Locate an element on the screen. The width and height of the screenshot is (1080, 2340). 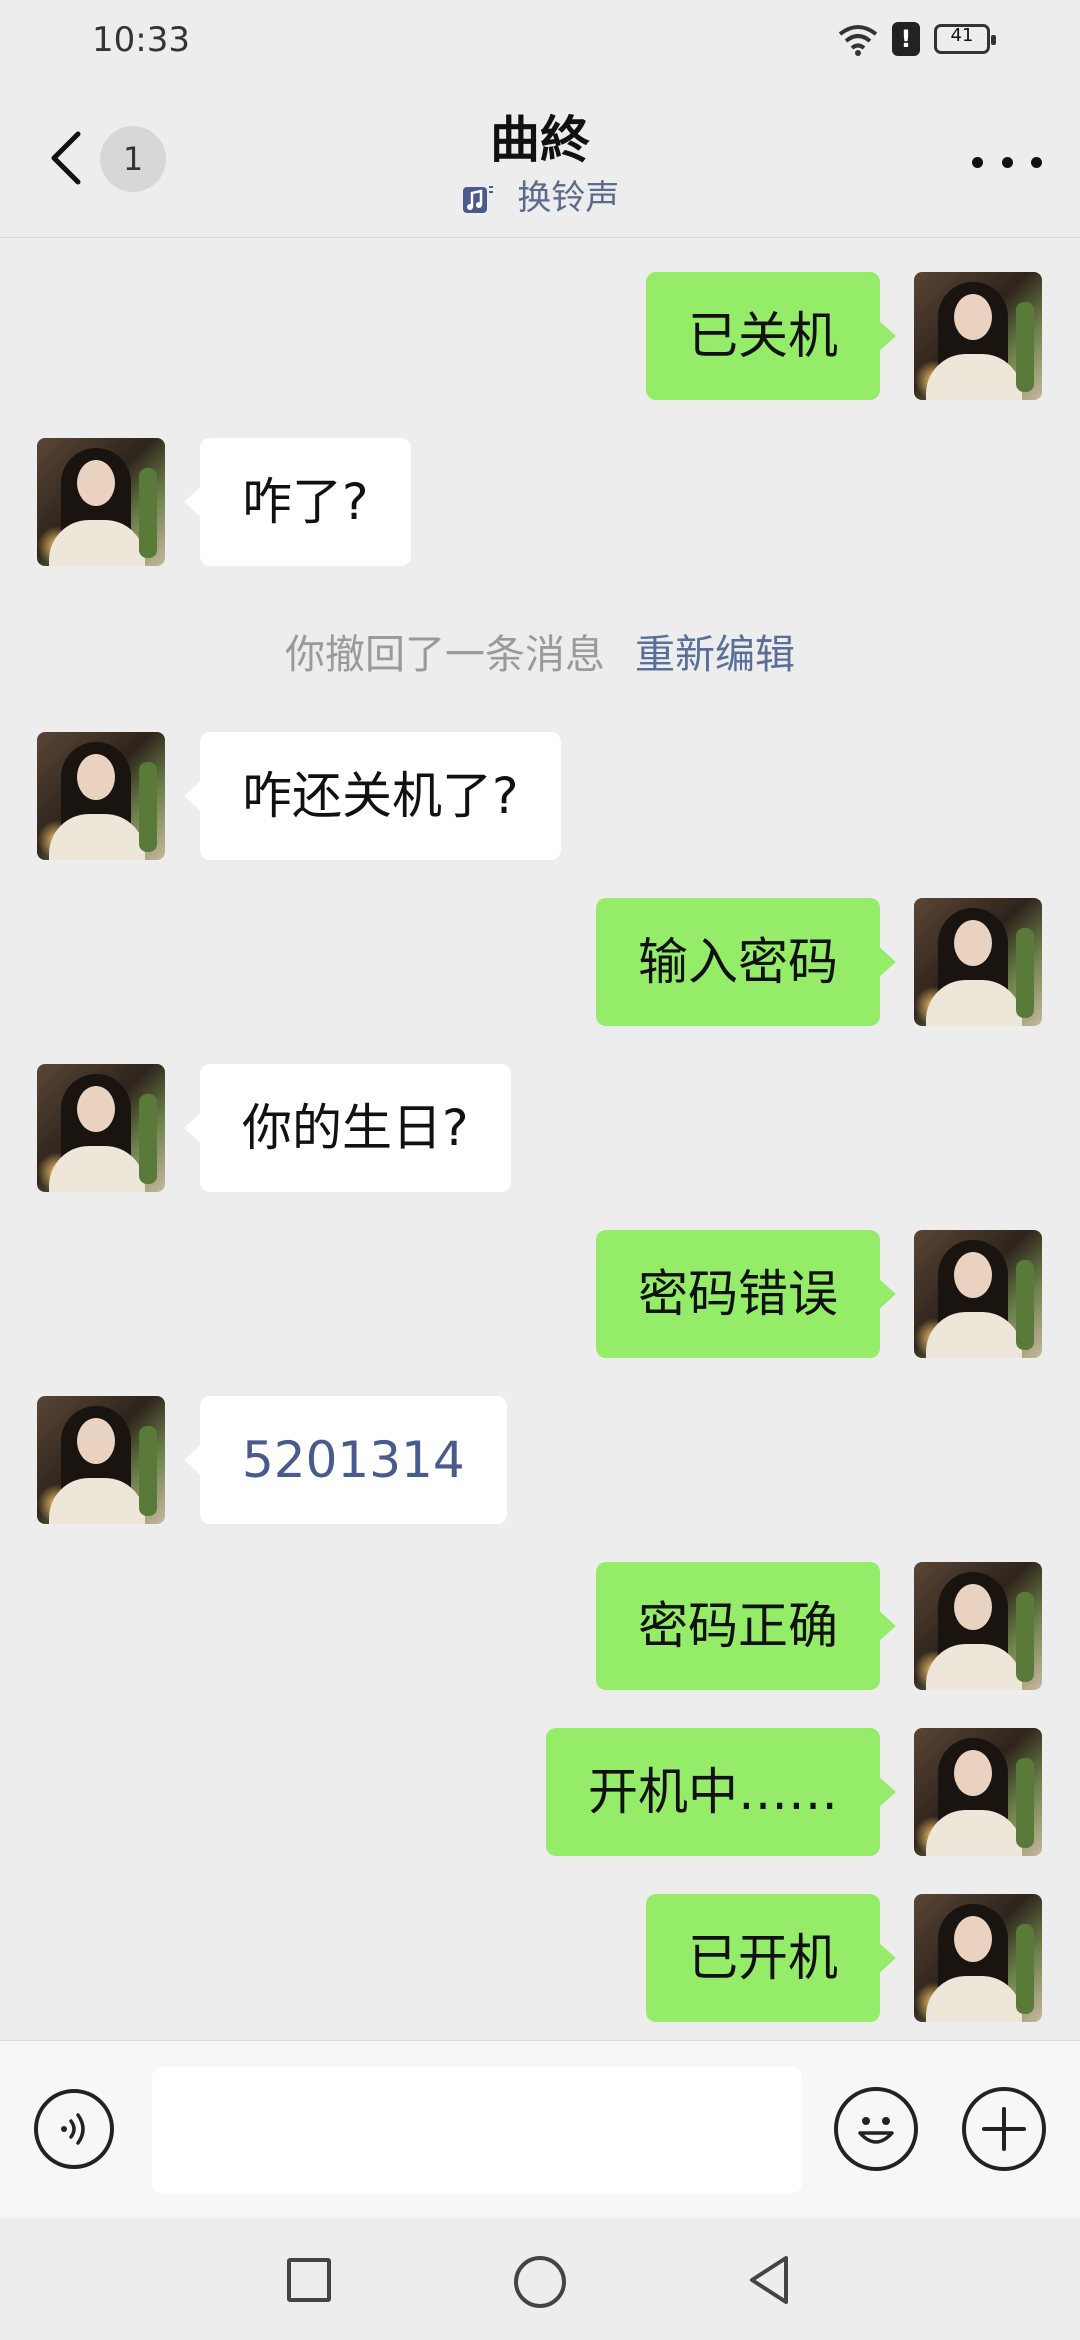
more-icon is located at coordinates (977, 162).